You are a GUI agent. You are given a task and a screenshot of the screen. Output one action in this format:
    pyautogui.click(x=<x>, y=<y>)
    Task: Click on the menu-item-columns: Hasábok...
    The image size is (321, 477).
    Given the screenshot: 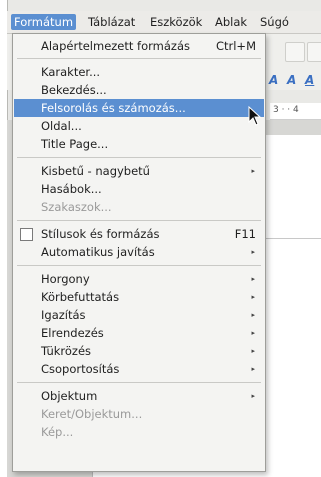 What is the action you would take?
    pyautogui.click(x=139, y=189)
    